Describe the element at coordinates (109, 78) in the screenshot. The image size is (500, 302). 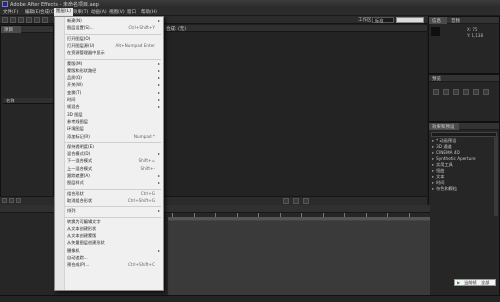
I see `layer-menu-item: 品质(Q) ▸` at that location.